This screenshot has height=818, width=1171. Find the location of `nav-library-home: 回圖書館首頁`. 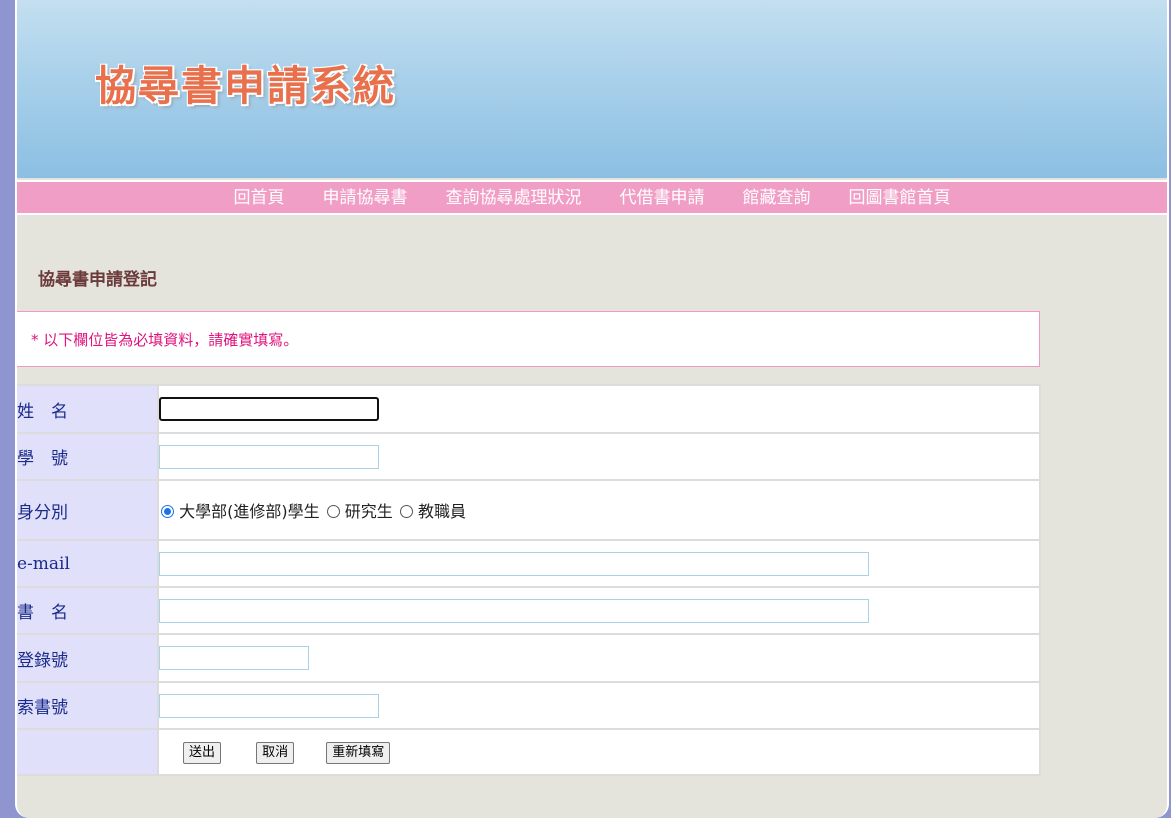

nav-library-home: 回圖書館首頁 is located at coordinates (900, 198).